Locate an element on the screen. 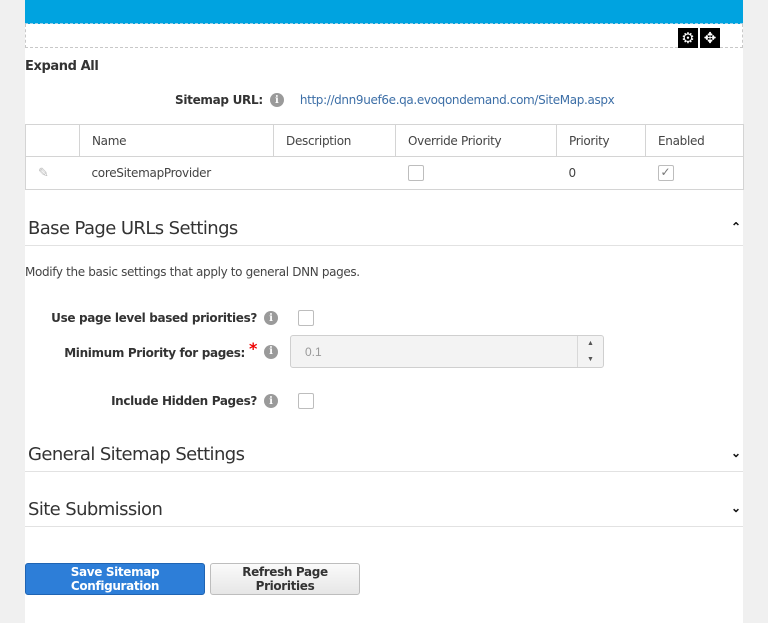 The height and width of the screenshot is (623, 768). min-priority-input is located at coordinates (434, 351).